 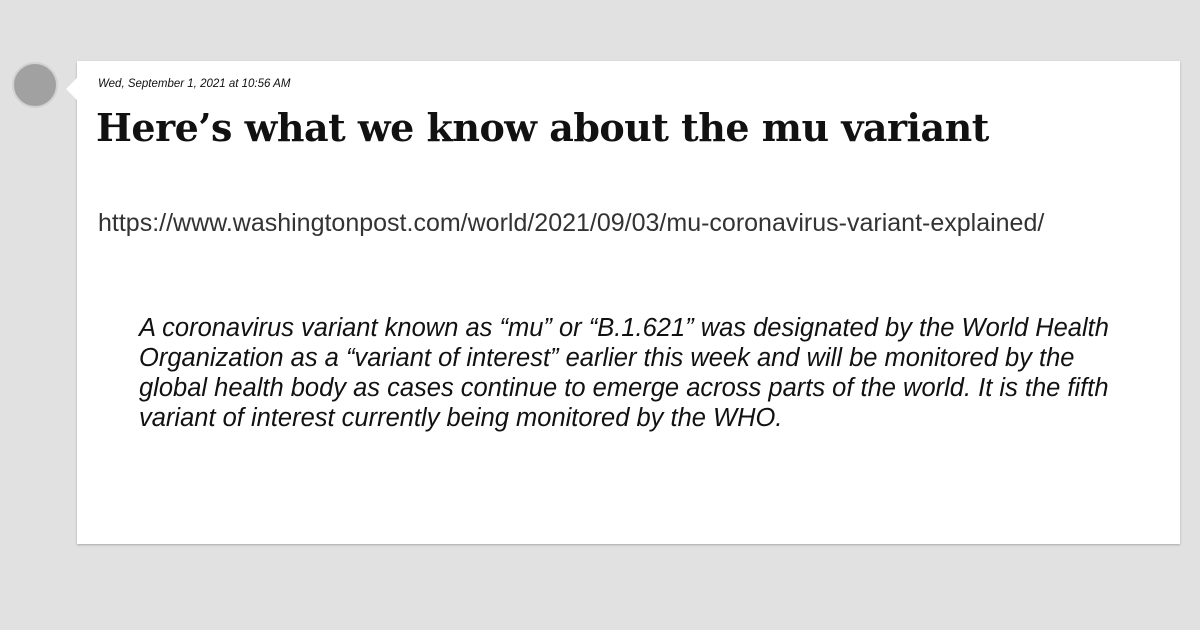 What do you see at coordinates (71, 89) in the screenshot?
I see `card-pointer` at bounding box center [71, 89].